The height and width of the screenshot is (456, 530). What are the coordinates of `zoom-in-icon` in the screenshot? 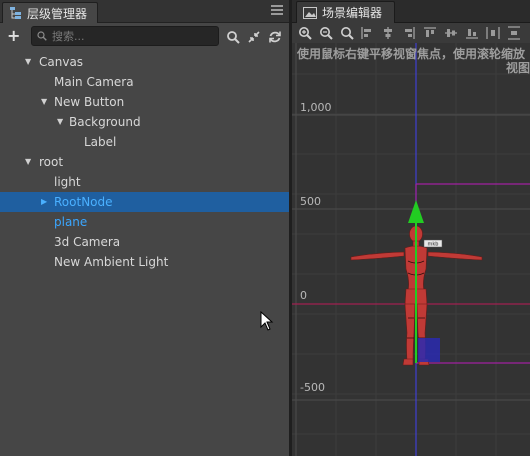 It's located at (305, 33).